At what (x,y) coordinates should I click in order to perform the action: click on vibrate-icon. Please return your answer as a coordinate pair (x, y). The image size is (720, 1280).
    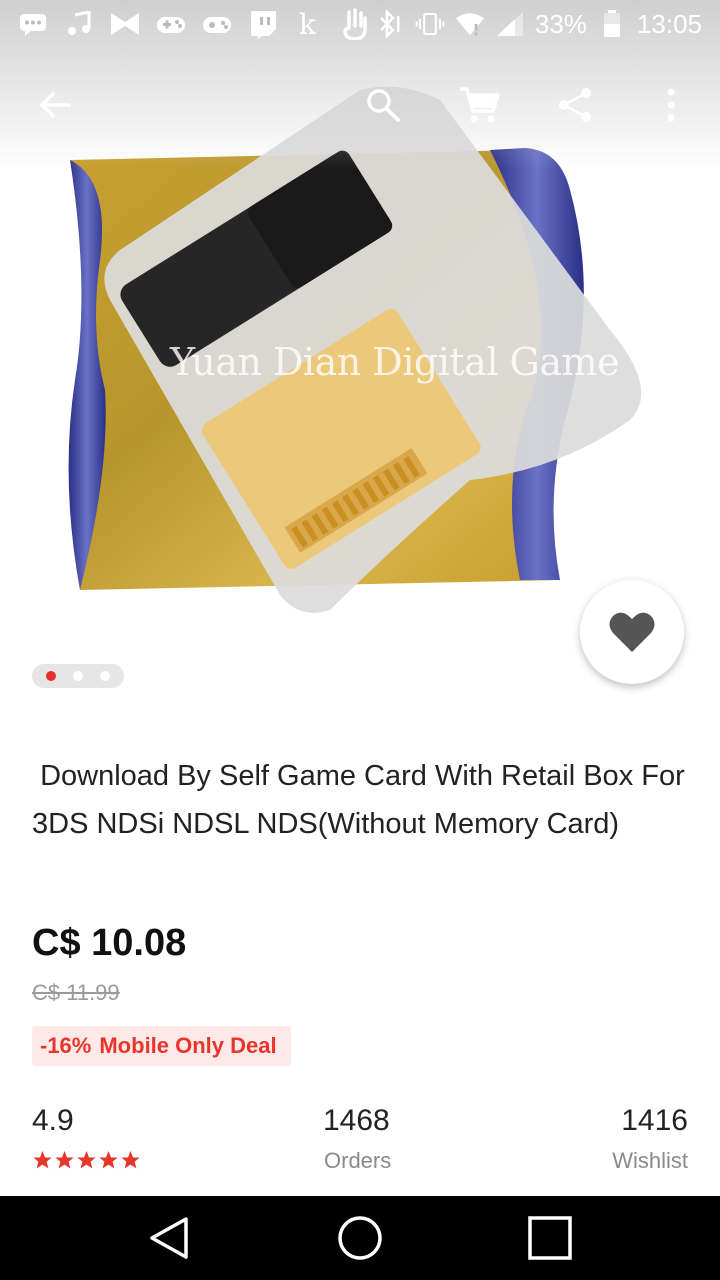
    Looking at the image, I should click on (430, 24).